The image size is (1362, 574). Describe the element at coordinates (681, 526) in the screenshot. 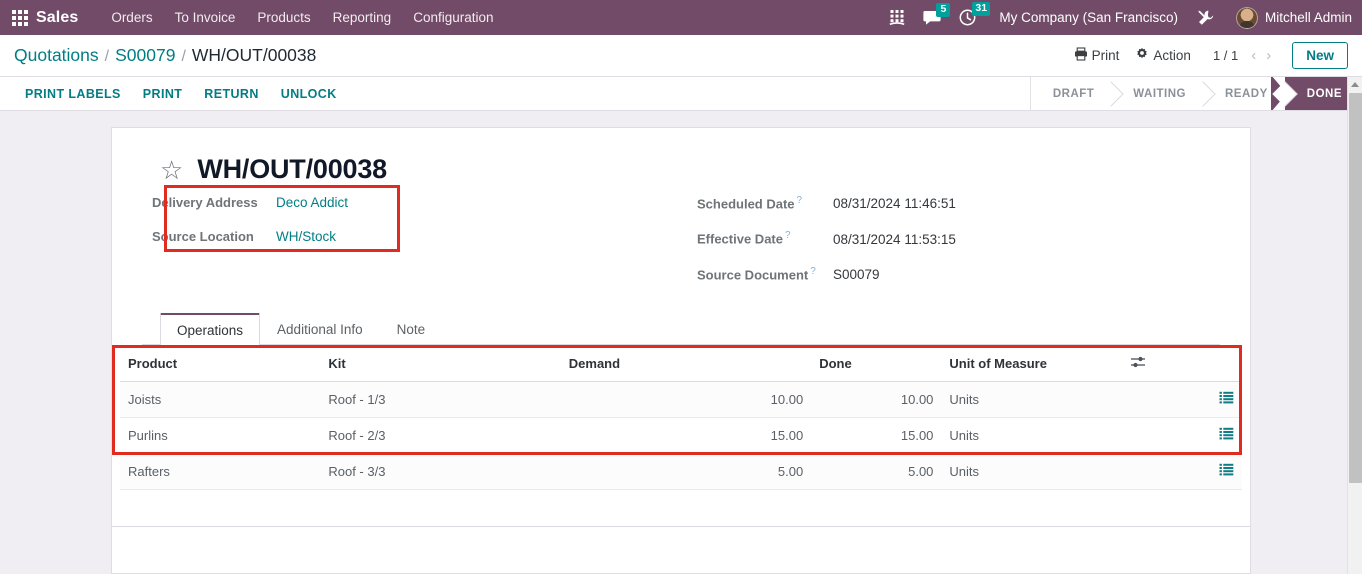

I see `sheet-divider` at that location.